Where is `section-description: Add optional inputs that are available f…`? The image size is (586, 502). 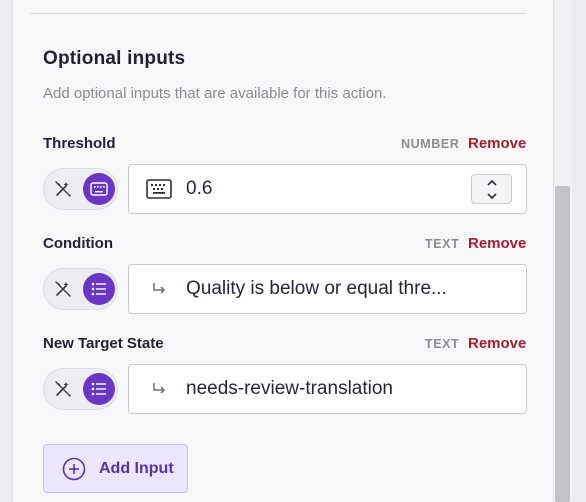
section-description: Add optional inputs that are available f… is located at coordinates (215, 93).